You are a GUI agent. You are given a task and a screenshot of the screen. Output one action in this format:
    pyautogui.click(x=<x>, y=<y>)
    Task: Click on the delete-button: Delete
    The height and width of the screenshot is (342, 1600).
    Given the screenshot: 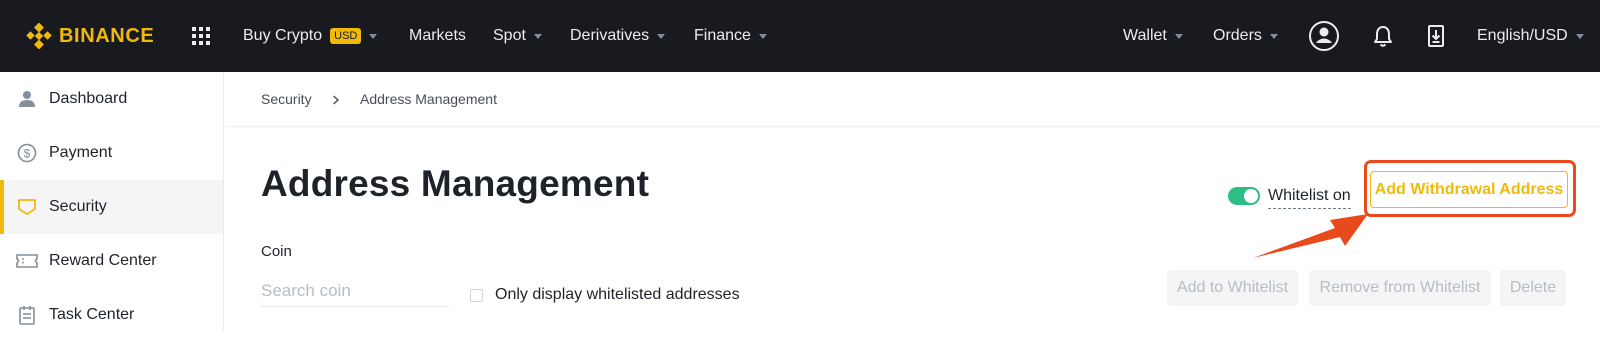 What is the action you would take?
    pyautogui.click(x=1533, y=288)
    